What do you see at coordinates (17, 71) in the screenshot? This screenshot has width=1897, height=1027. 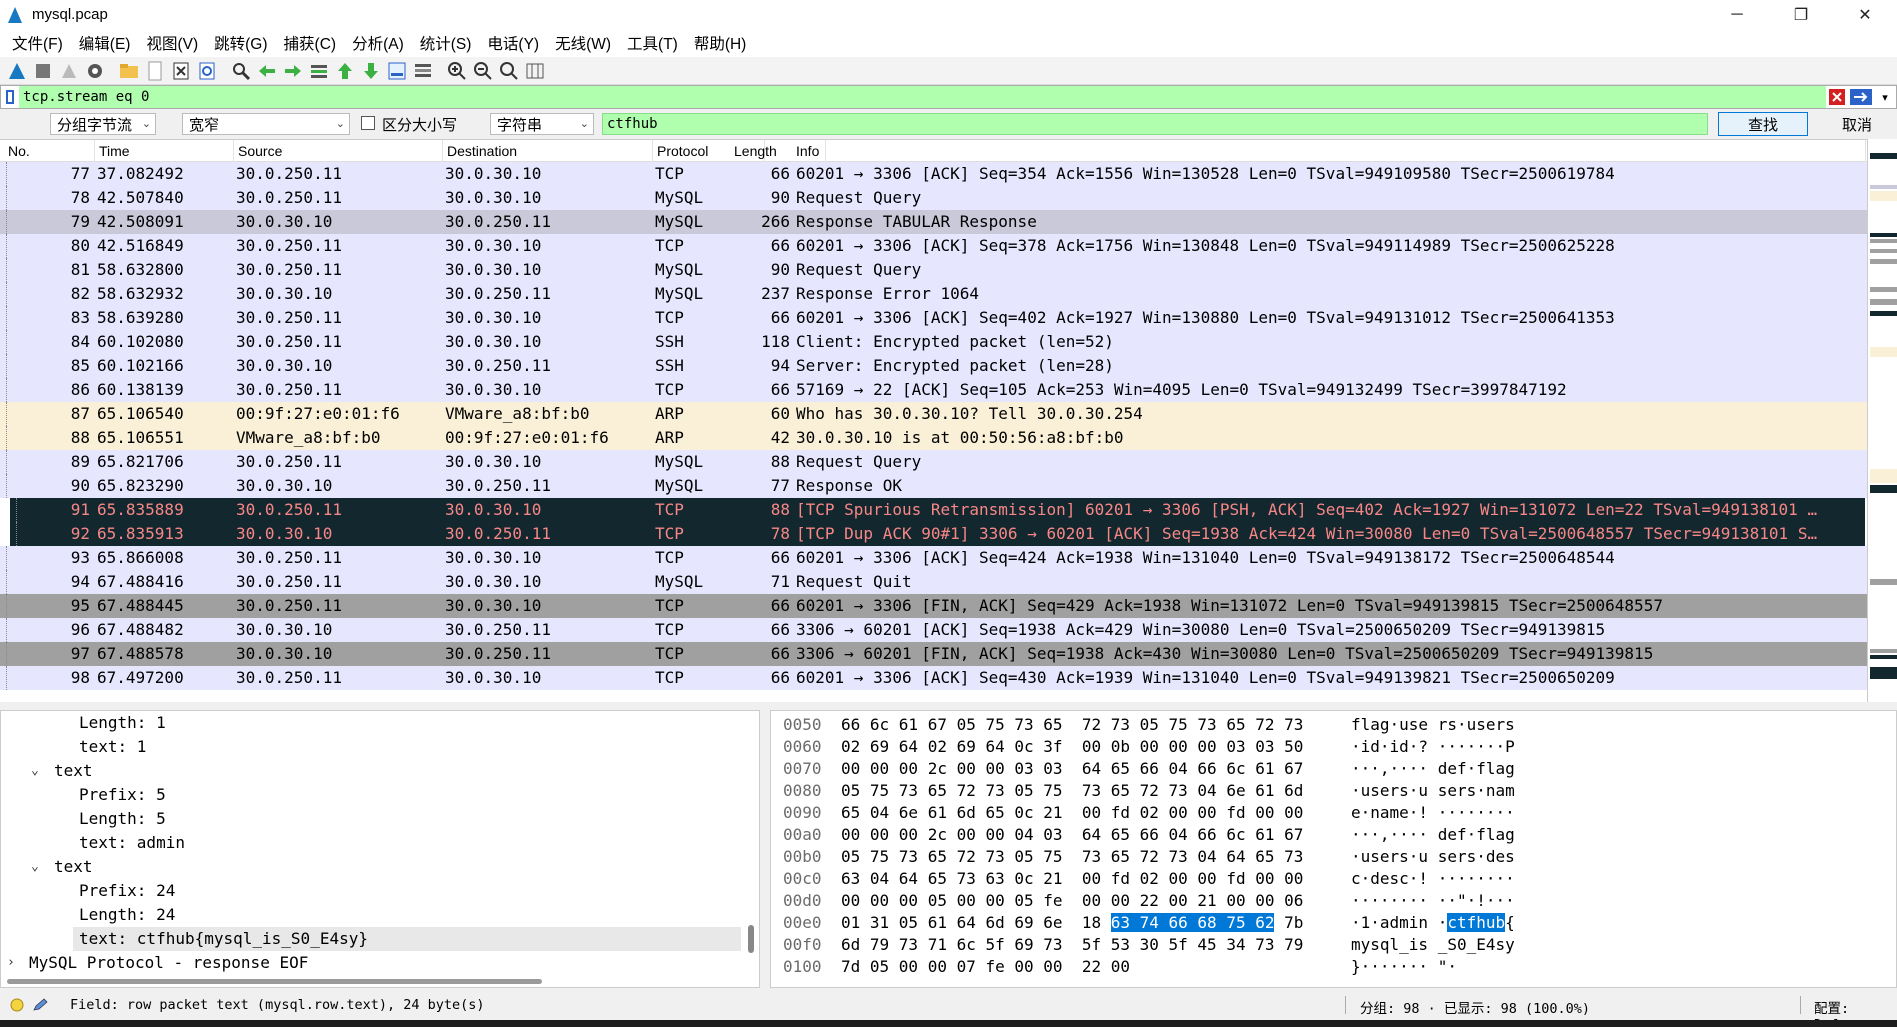 I see `shark-fin-start-icon` at bounding box center [17, 71].